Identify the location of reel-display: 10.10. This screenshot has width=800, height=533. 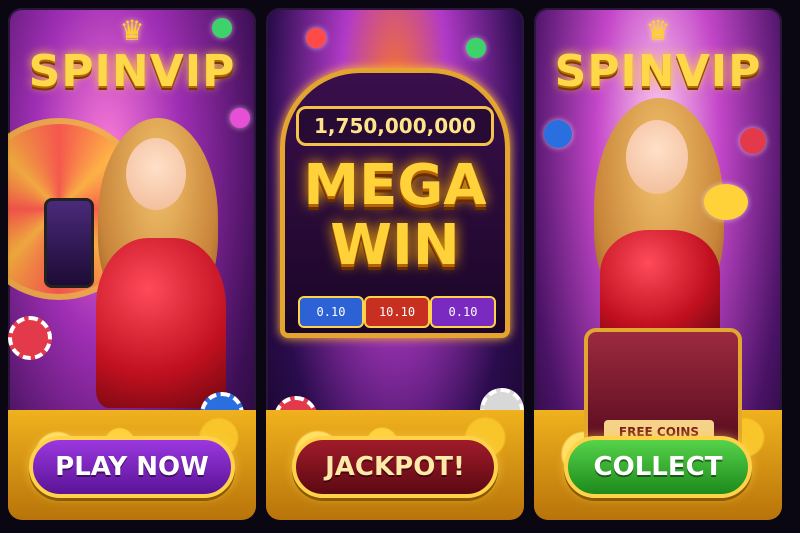
(397, 312).